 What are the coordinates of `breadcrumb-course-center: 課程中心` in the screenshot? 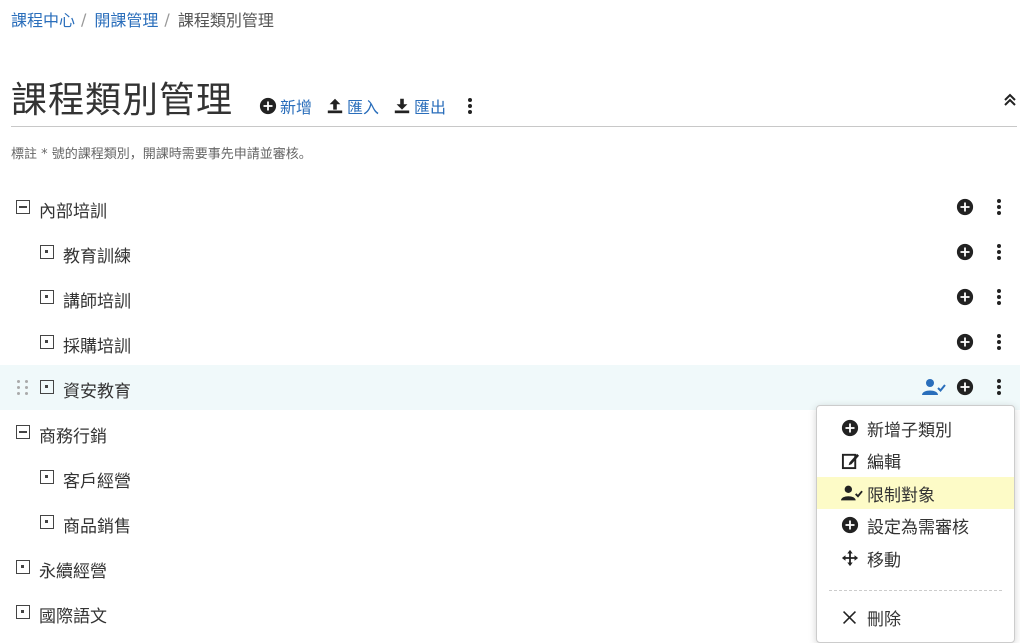 It's located at (43, 19).